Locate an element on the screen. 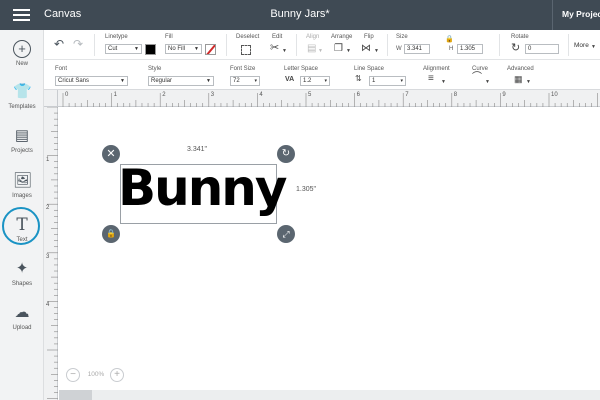 This screenshot has width=600, height=400. line-space-value: 1 is located at coordinates (374, 81).